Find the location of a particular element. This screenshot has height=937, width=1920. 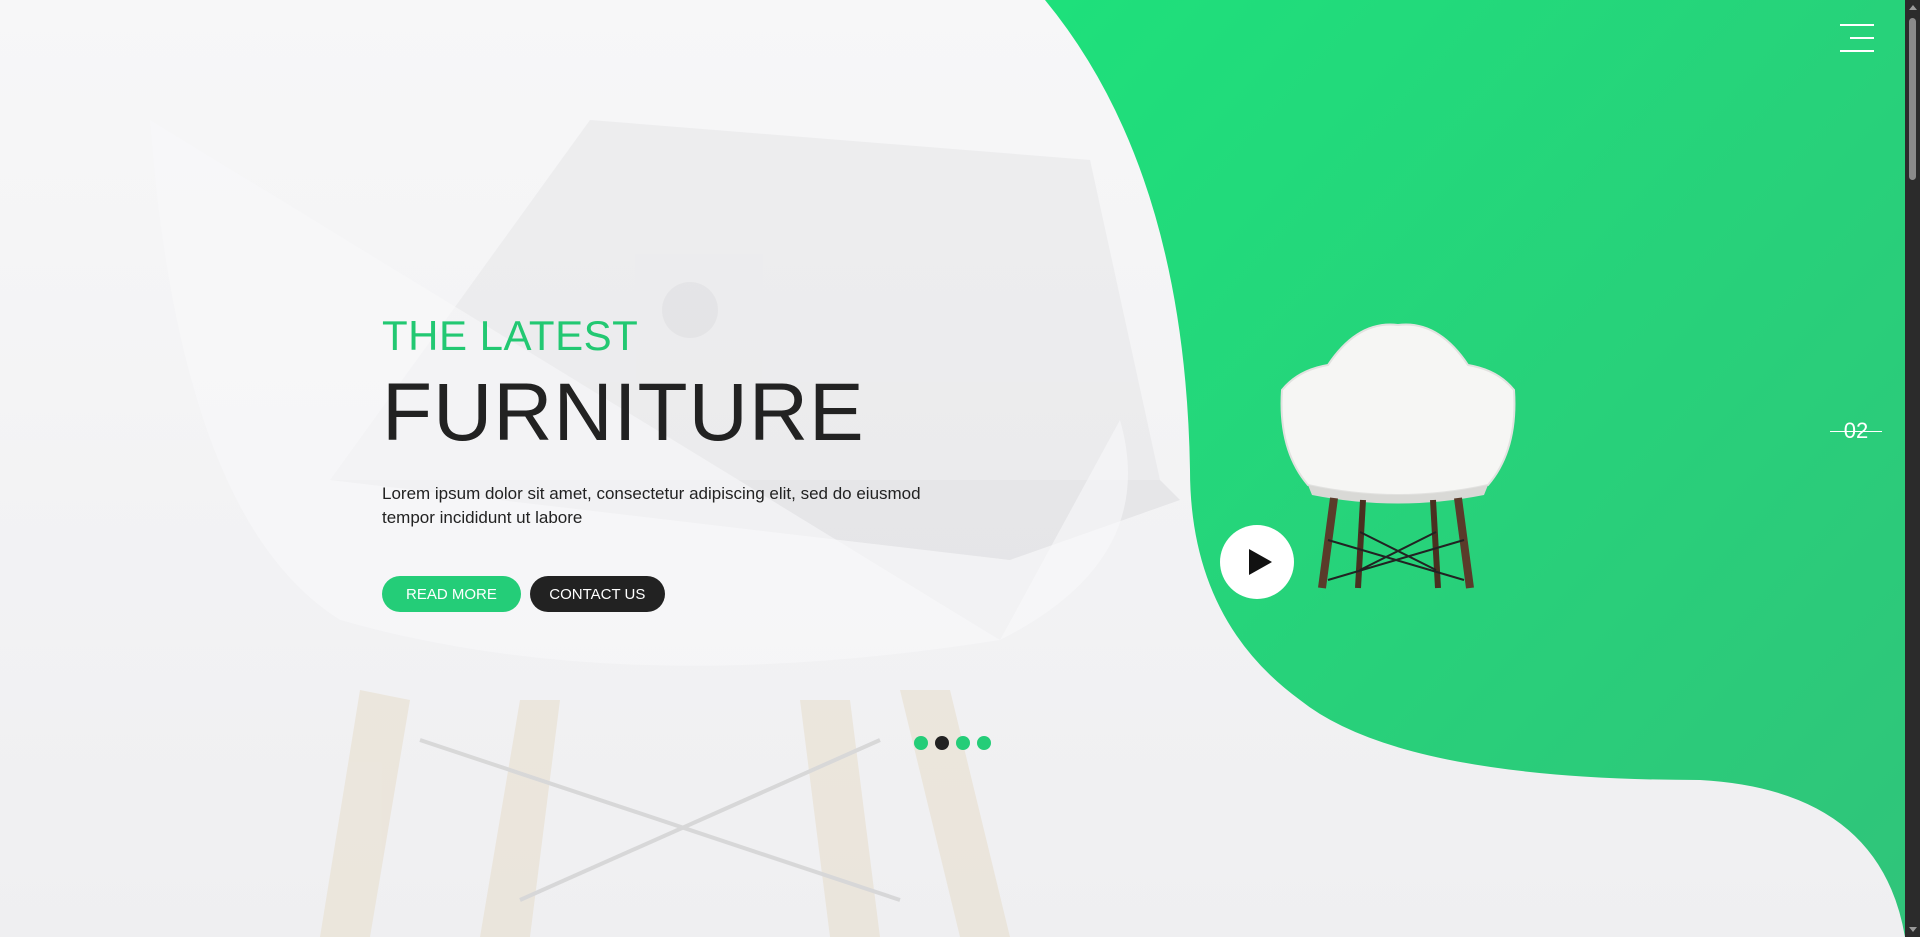

slider-dots is located at coordinates (952, 743).